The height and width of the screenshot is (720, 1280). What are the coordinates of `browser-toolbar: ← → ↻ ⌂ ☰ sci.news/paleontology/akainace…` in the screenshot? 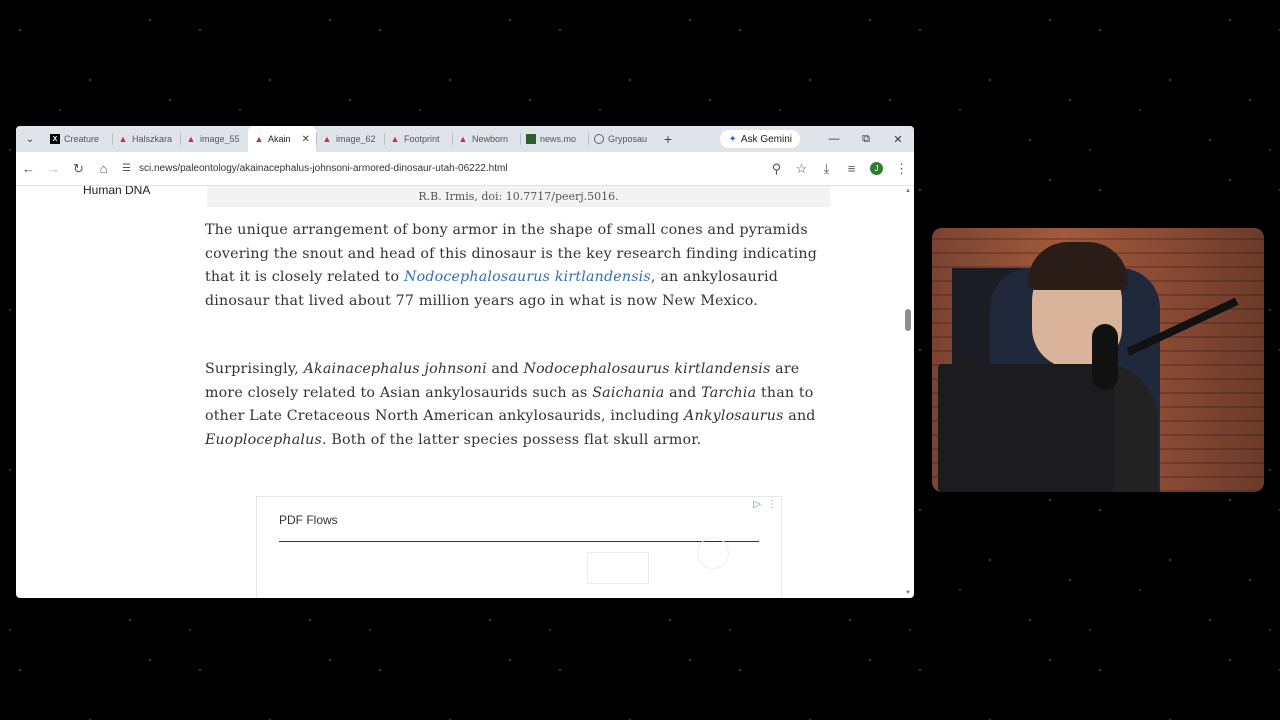 It's located at (465, 169).